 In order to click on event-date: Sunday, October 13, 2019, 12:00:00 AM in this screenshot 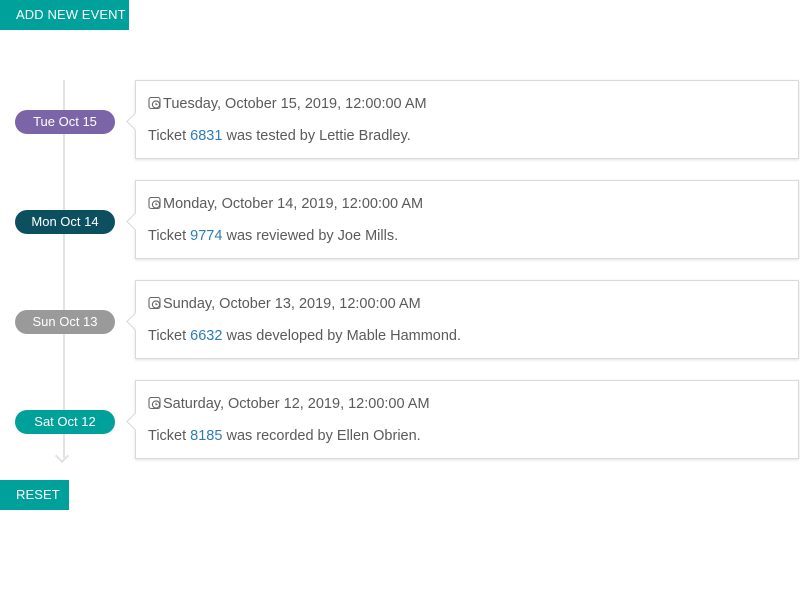, I will do `click(284, 304)`.